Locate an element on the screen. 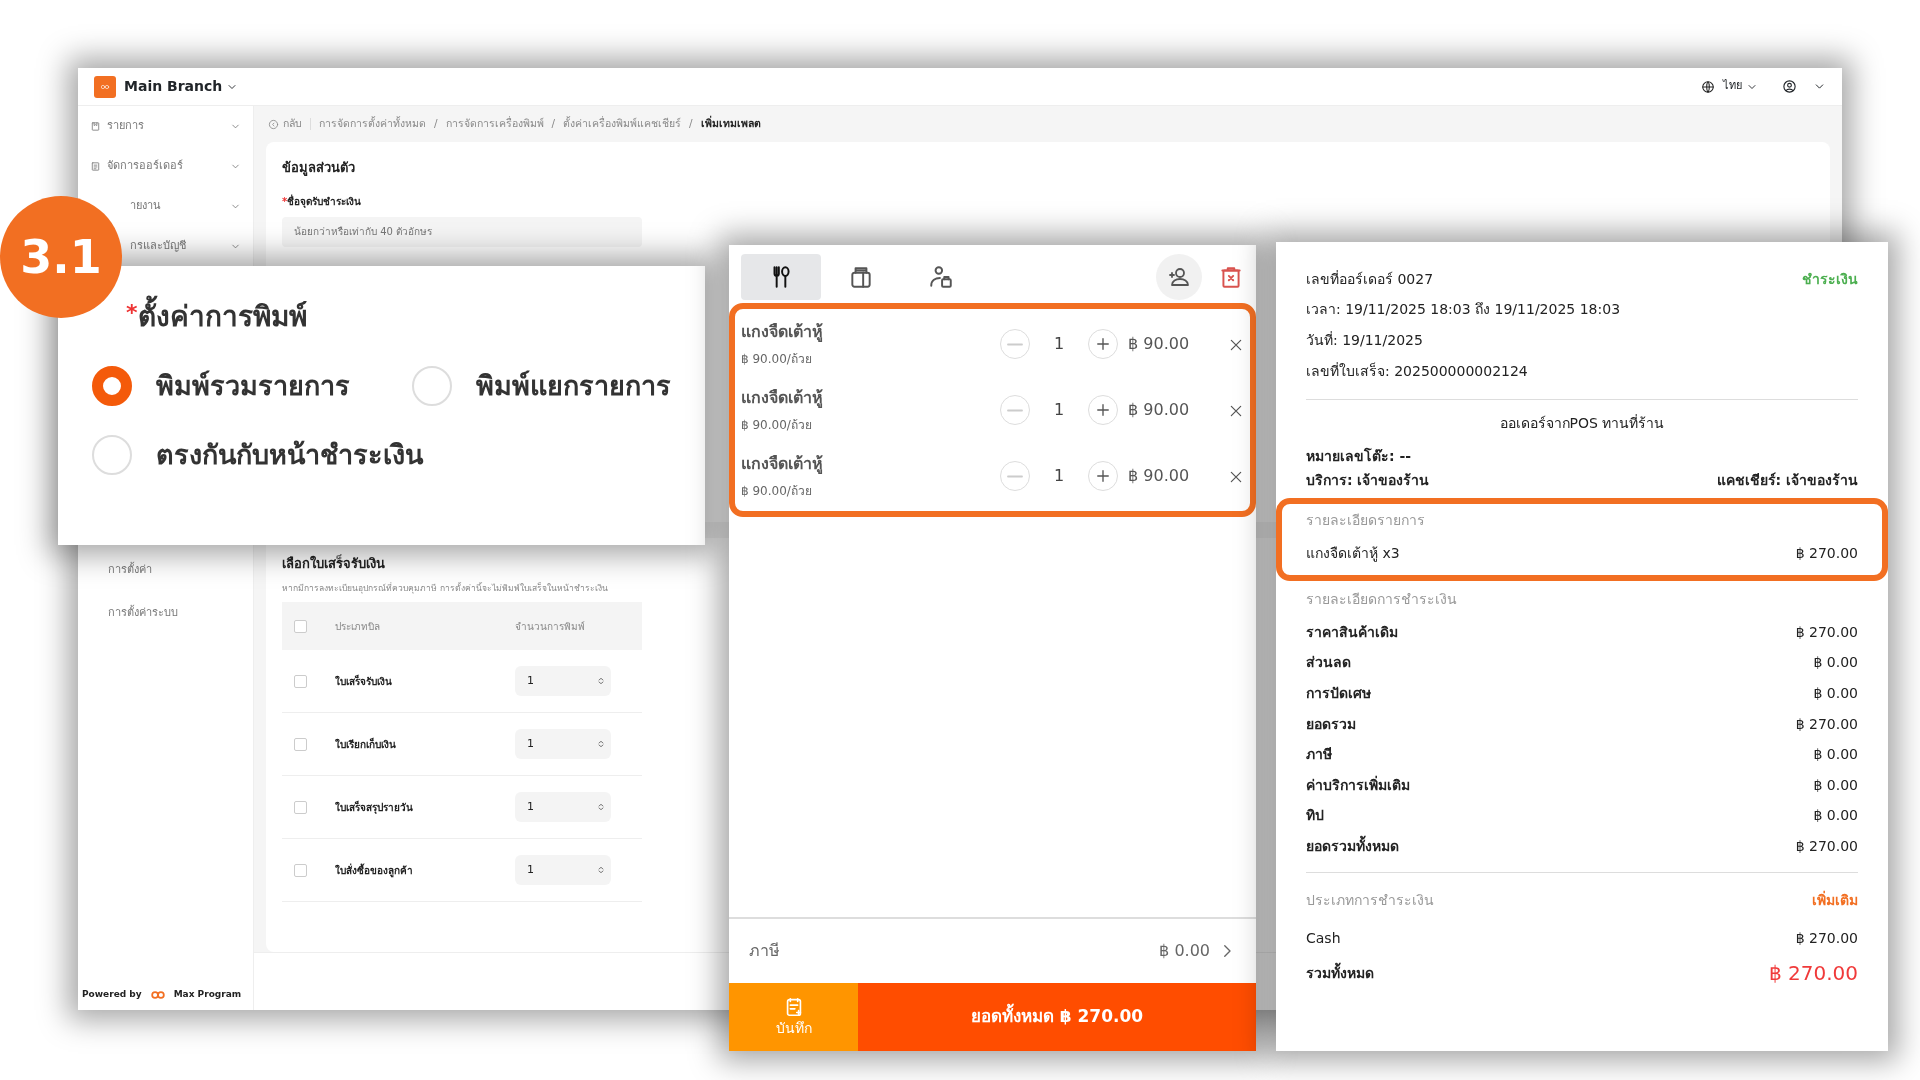 Image resolution: width=1920 pixels, height=1080 pixels. add-person-icon is located at coordinates (1179, 277).